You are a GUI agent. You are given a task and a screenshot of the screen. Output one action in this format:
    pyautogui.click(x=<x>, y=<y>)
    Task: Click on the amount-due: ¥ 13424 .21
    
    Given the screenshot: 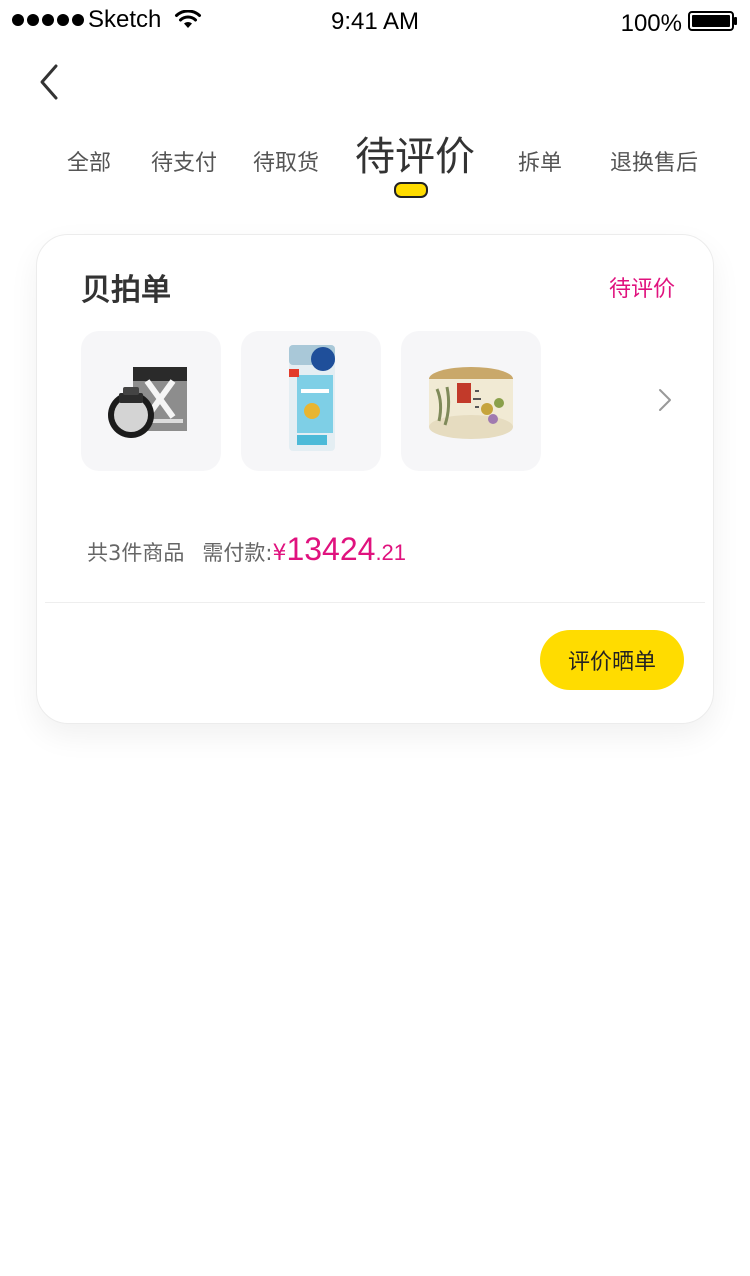 What is the action you would take?
    pyautogui.click(x=339, y=549)
    